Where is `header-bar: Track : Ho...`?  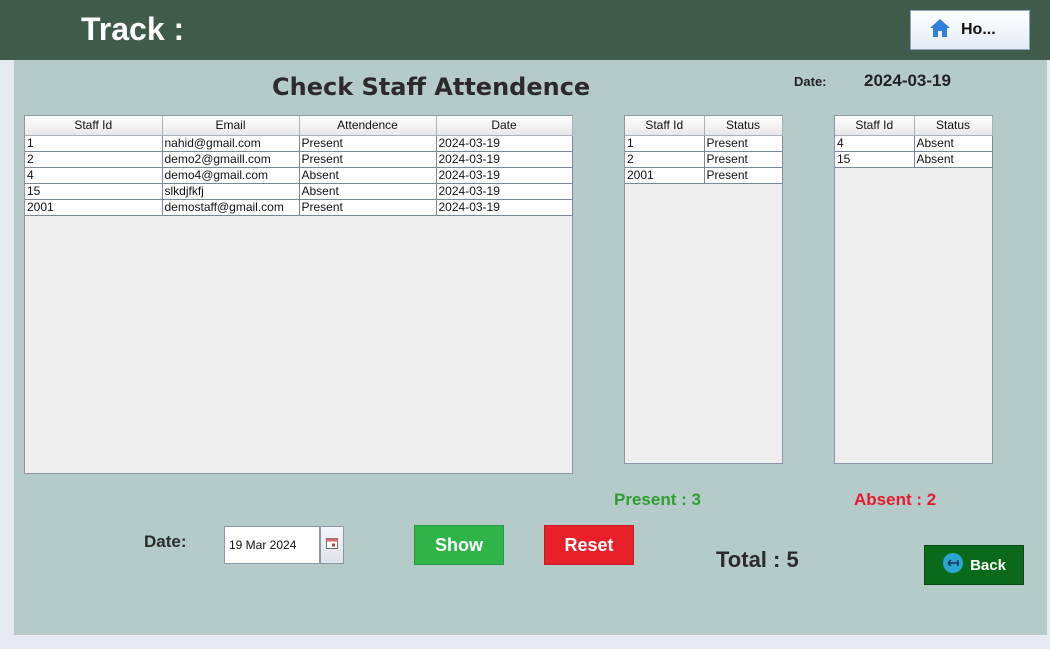 header-bar: Track : Ho... is located at coordinates (525, 30).